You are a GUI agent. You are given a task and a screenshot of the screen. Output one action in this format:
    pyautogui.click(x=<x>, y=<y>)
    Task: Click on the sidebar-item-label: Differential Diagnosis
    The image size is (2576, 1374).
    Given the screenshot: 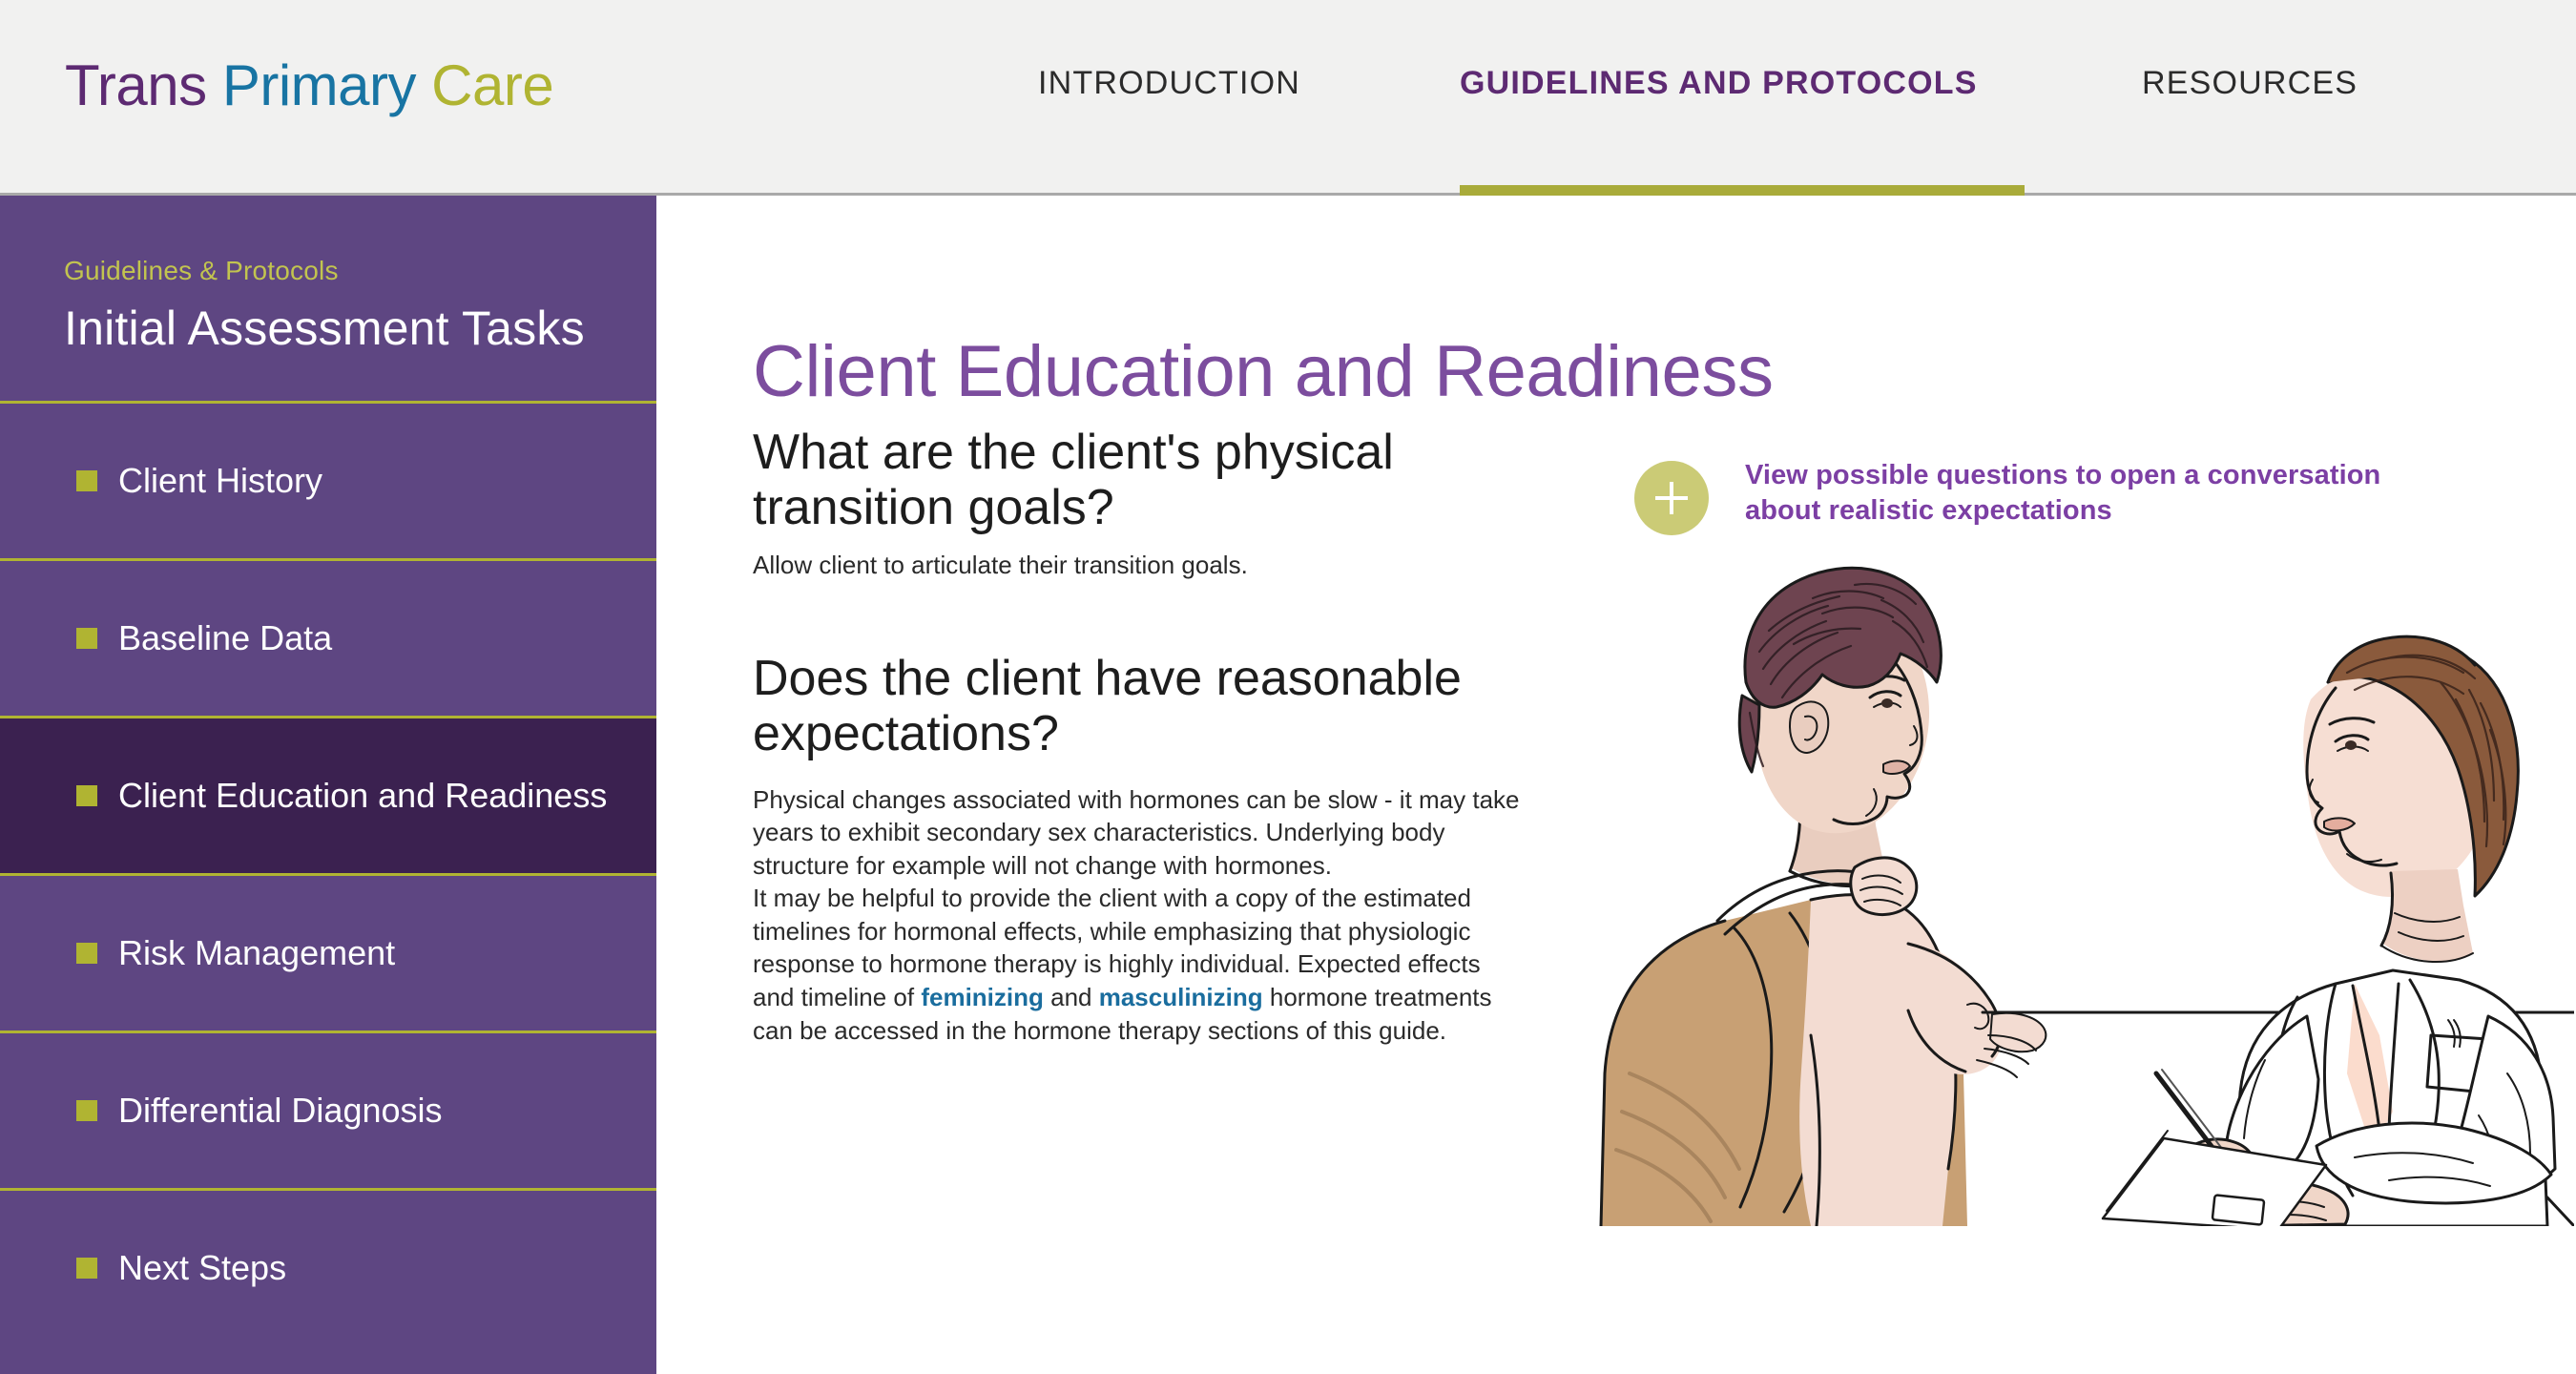 What is the action you would take?
    pyautogui.click(x=280, y=1111)
    